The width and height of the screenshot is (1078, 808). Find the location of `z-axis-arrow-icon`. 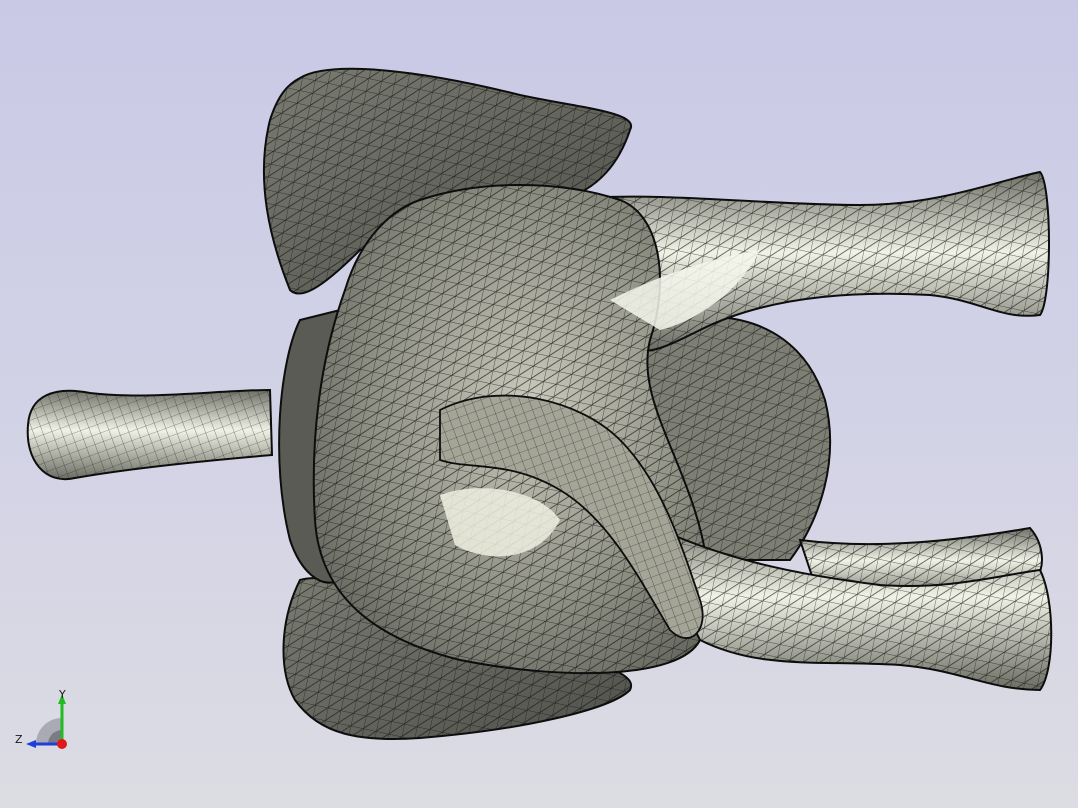

z-axis-arrow-icon is located at coordinates (31, 744).